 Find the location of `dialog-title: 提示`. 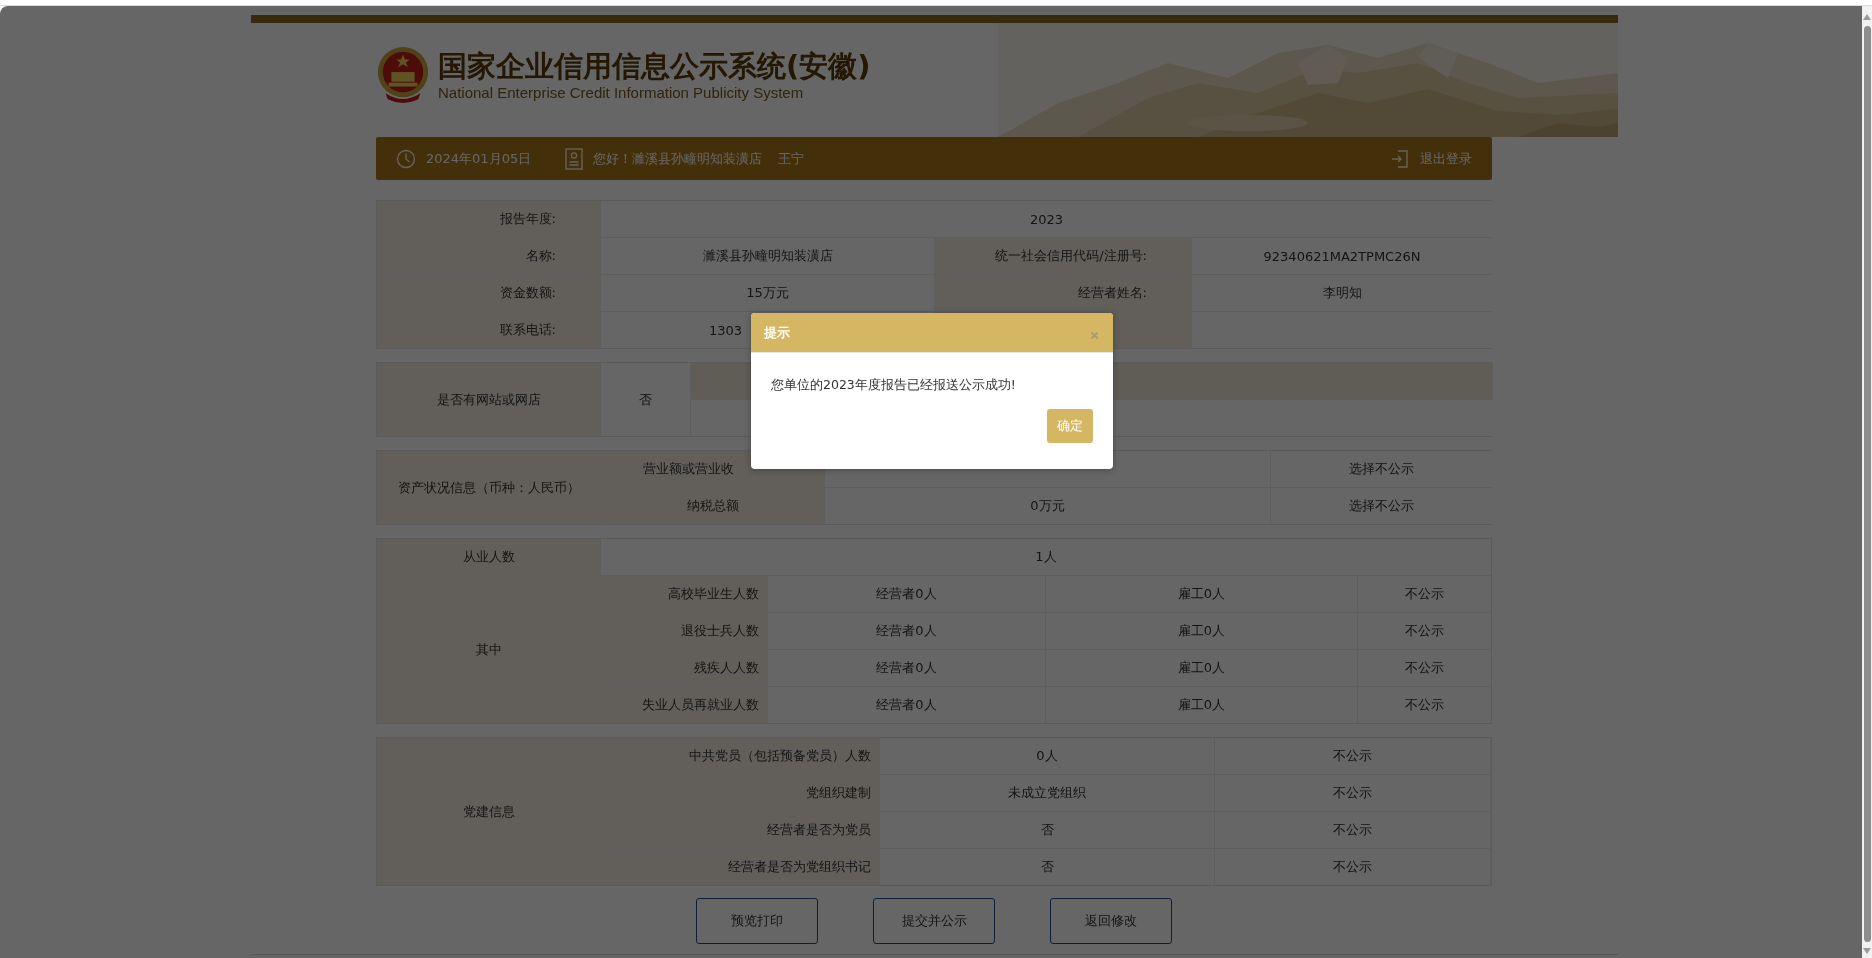

dialog-title: 提示 is located at coordinates (777, 332).